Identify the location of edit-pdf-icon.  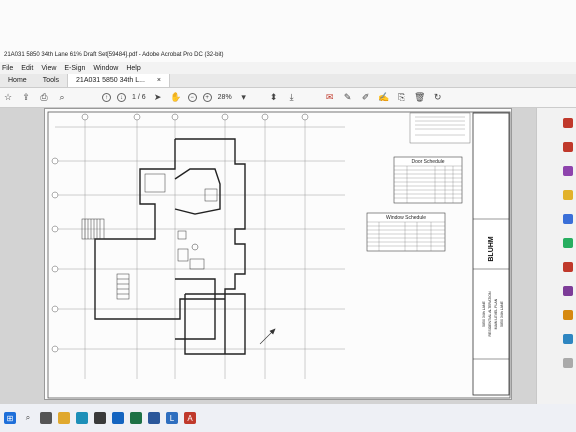
(568, 171).